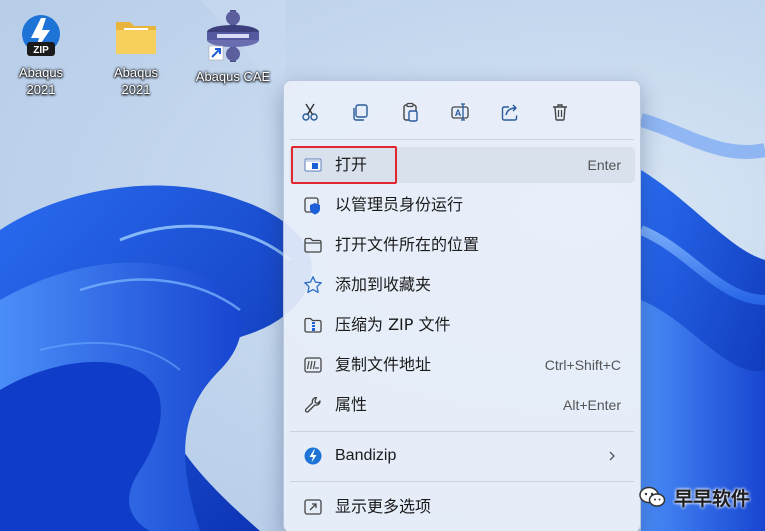  I want to click on star-icon, so click(313, 285).